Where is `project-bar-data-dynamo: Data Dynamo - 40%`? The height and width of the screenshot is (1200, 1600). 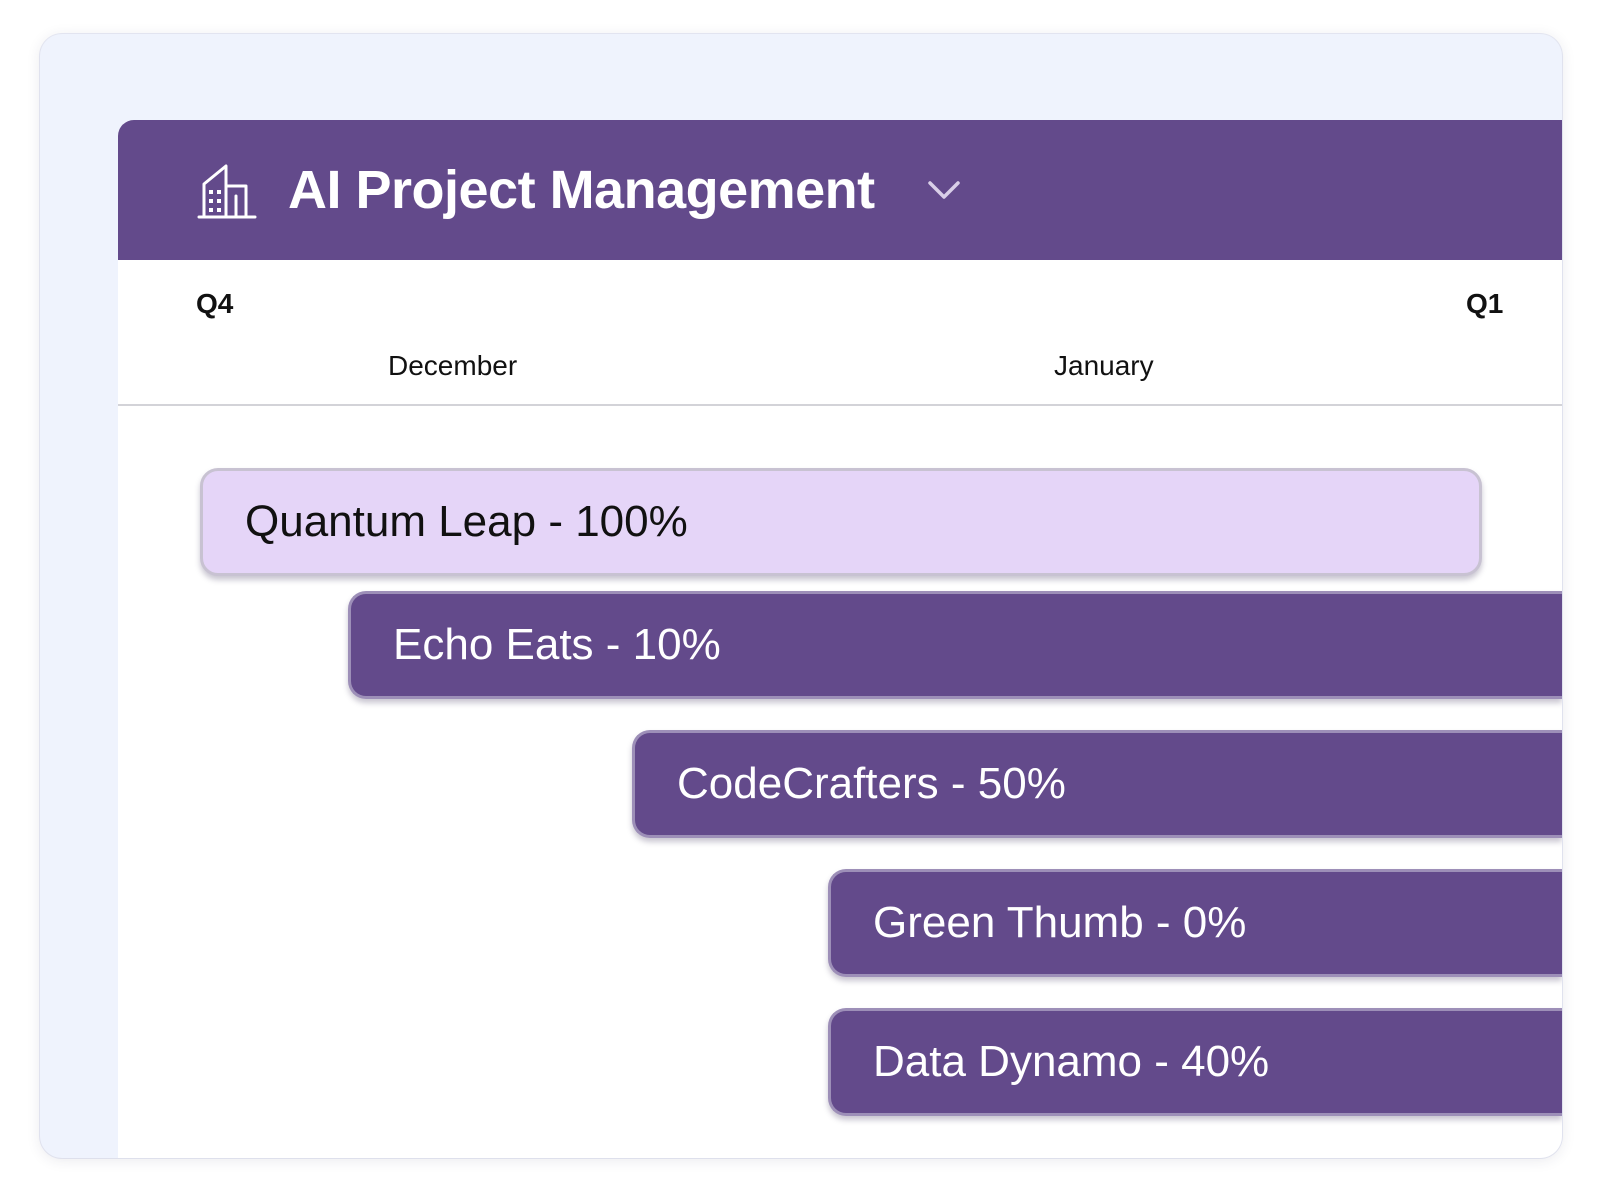 project-bar-data-dynamo: Data Dynamo - 40% is located at coordinates (1195, 1062).